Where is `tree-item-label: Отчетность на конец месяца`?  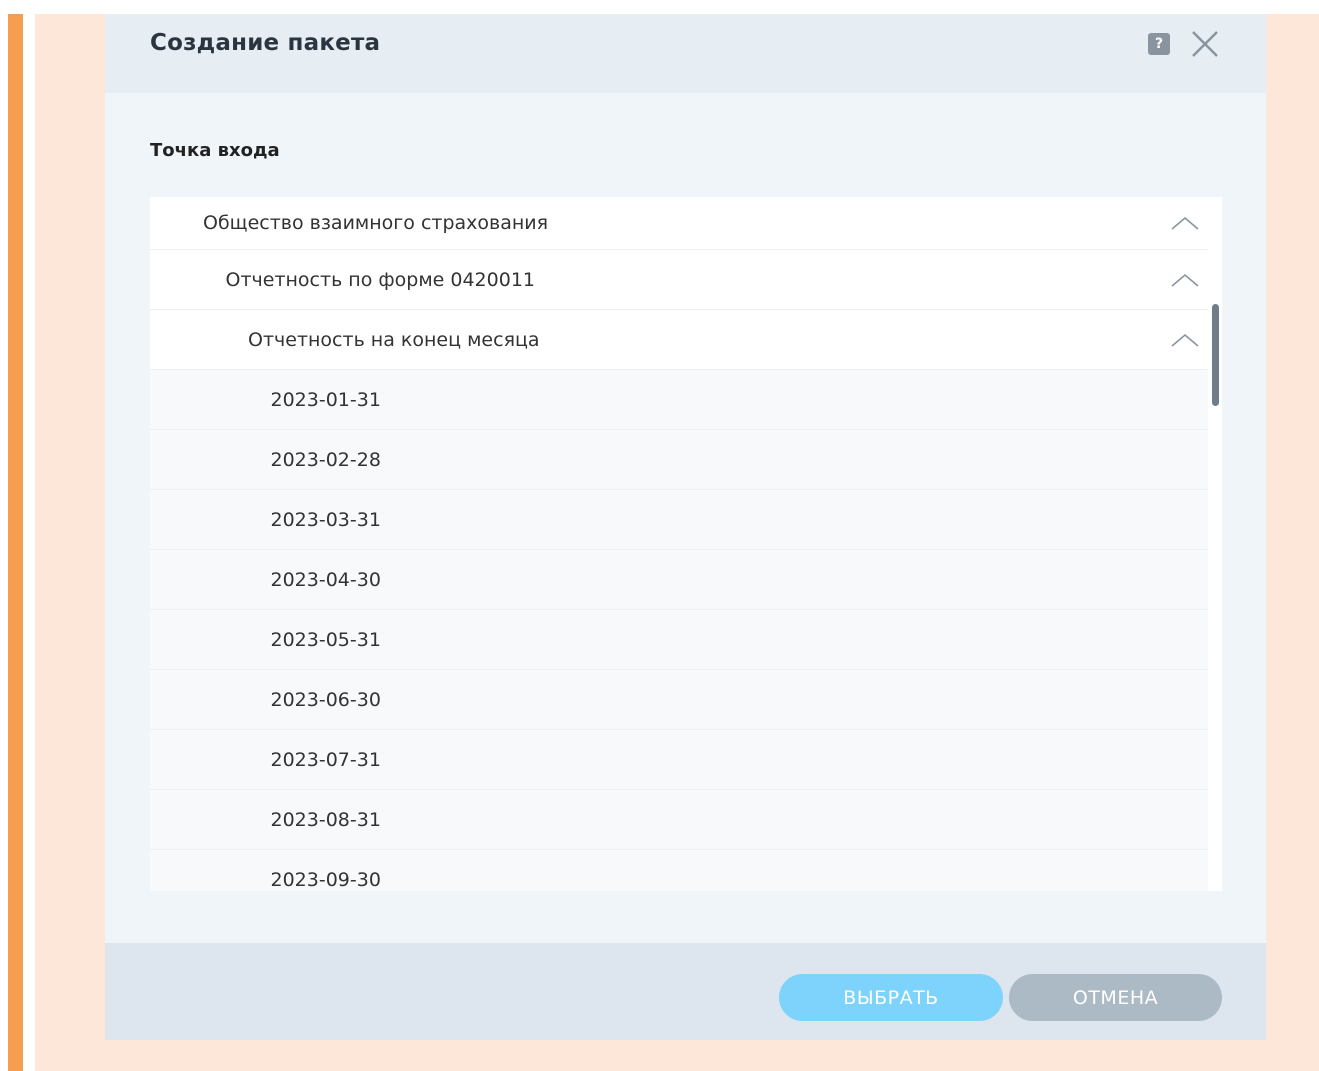 tree-item-label: Отчетность на конец месяца is located at coordinates (394, 339).